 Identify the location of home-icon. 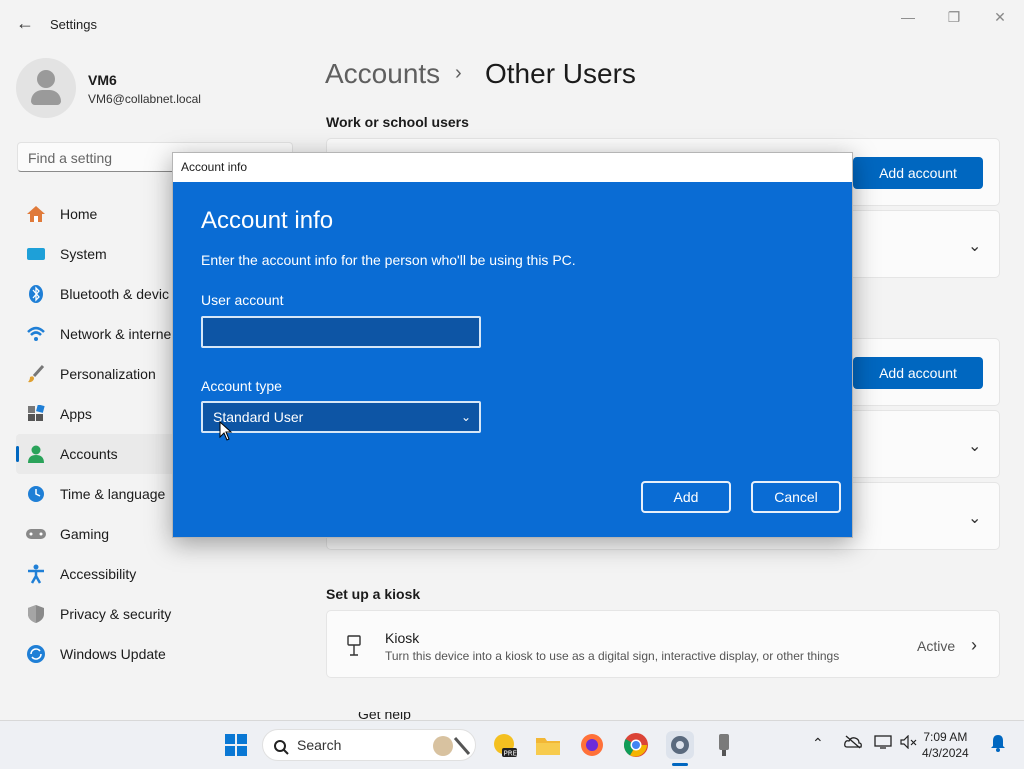
(36, 214).